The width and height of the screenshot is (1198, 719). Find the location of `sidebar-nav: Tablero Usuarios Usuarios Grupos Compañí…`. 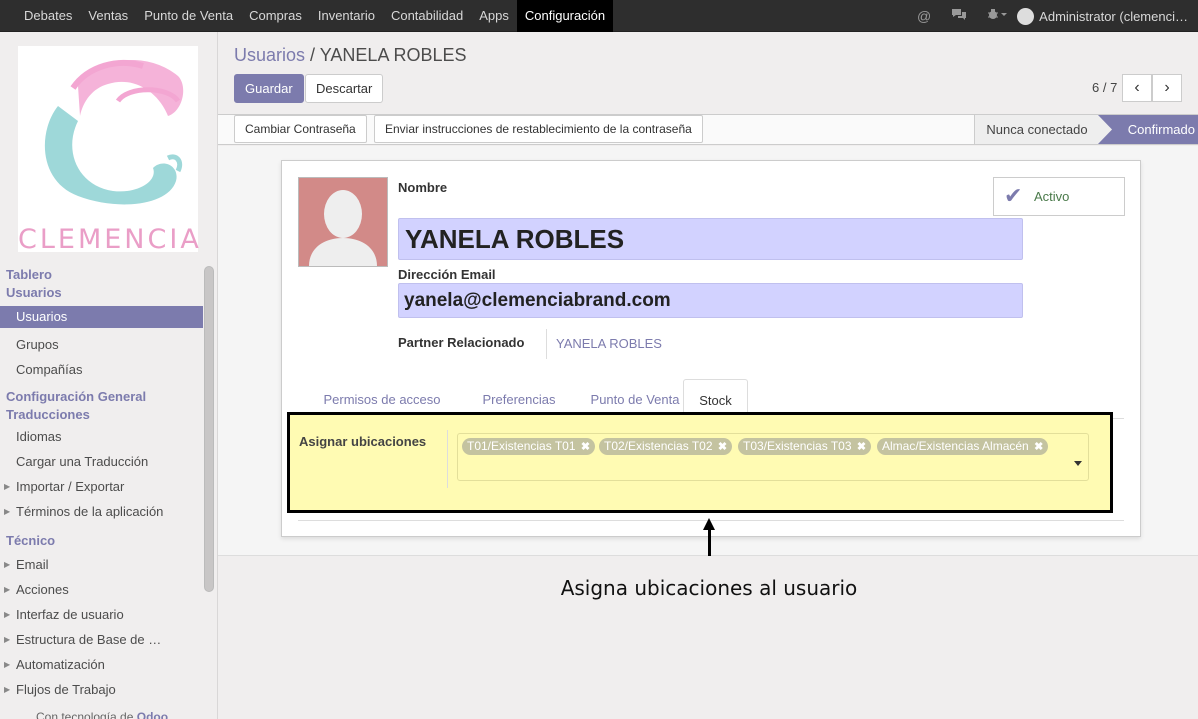

sidebar-nav: Tablero Usuarios Usuarios Grupos Compañí… is located at coordinates (101, 484).